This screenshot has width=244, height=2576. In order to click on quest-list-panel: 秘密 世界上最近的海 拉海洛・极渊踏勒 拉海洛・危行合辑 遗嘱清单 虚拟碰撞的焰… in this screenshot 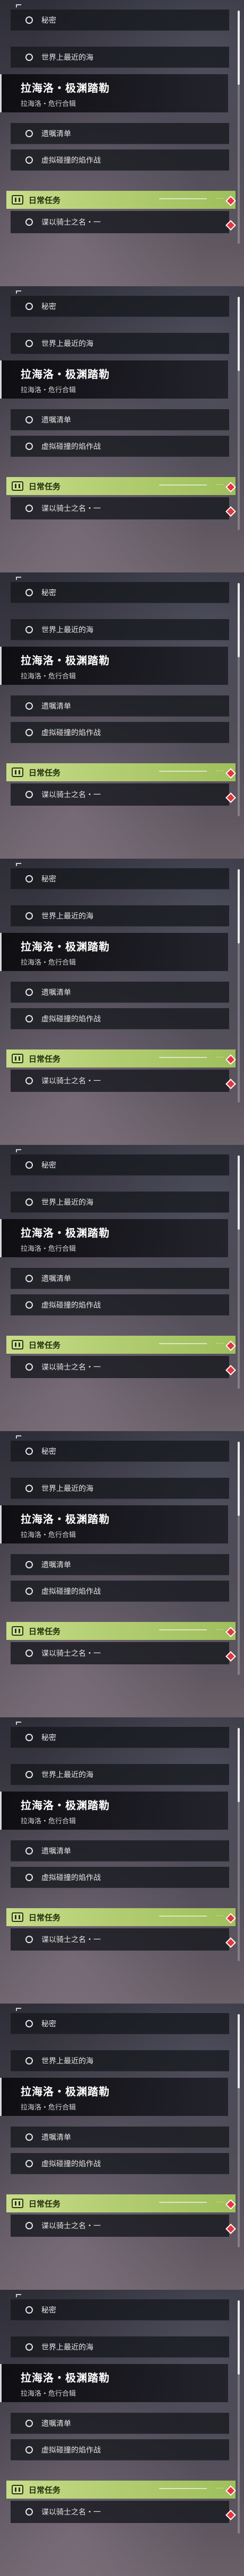, I will do `click(122, 1288)`.